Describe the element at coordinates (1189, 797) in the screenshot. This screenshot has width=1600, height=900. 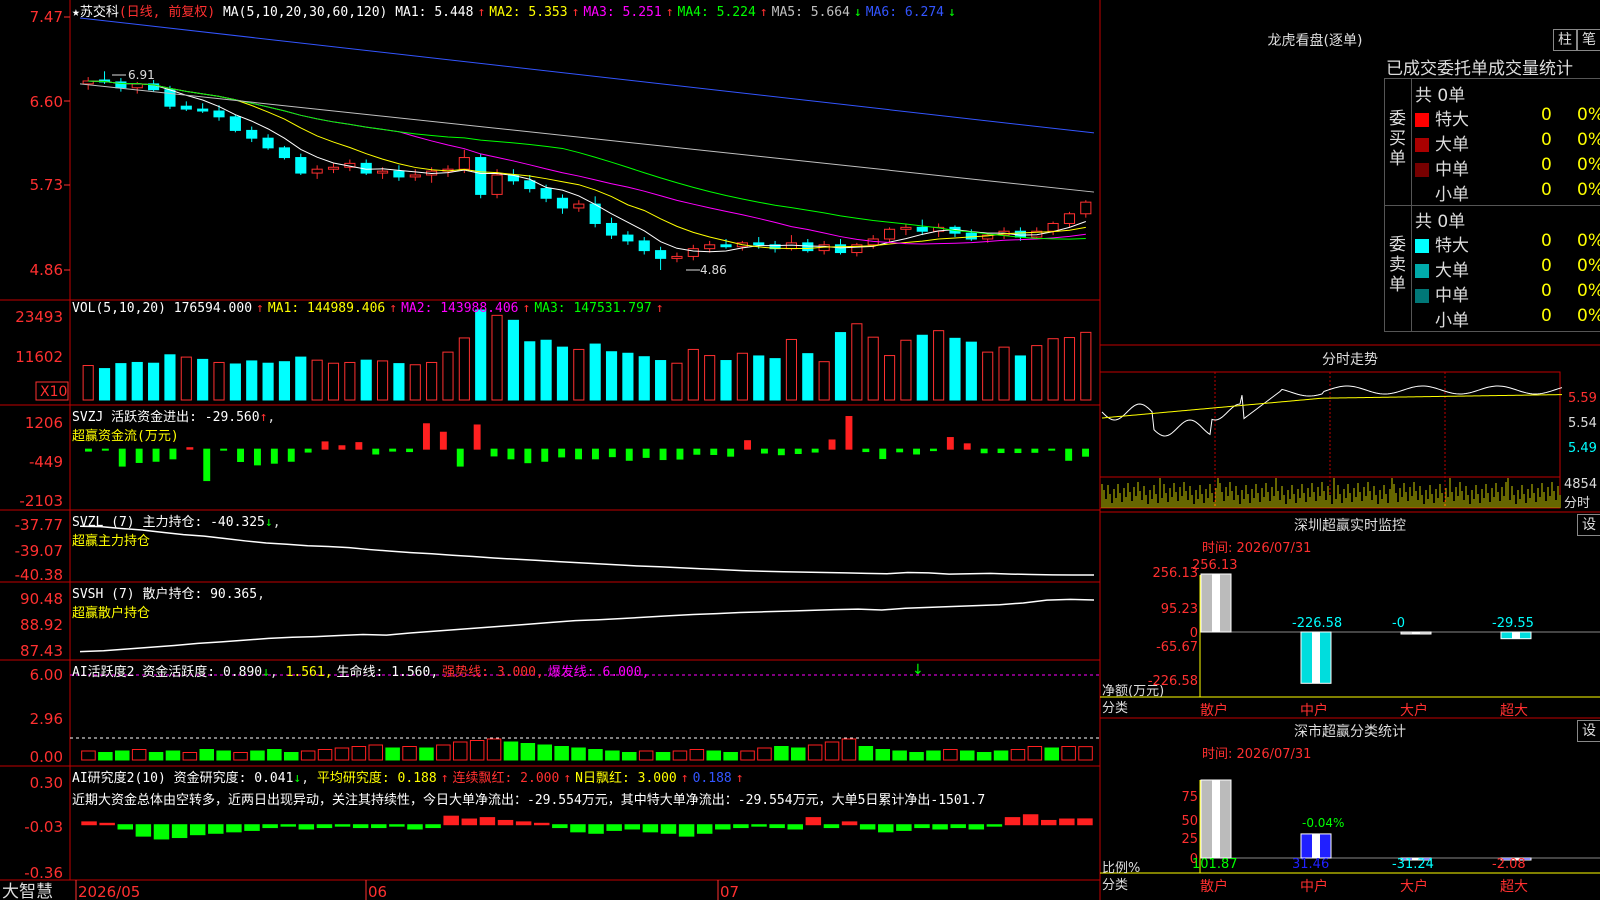
I see `axis-tick: 75` at that location.